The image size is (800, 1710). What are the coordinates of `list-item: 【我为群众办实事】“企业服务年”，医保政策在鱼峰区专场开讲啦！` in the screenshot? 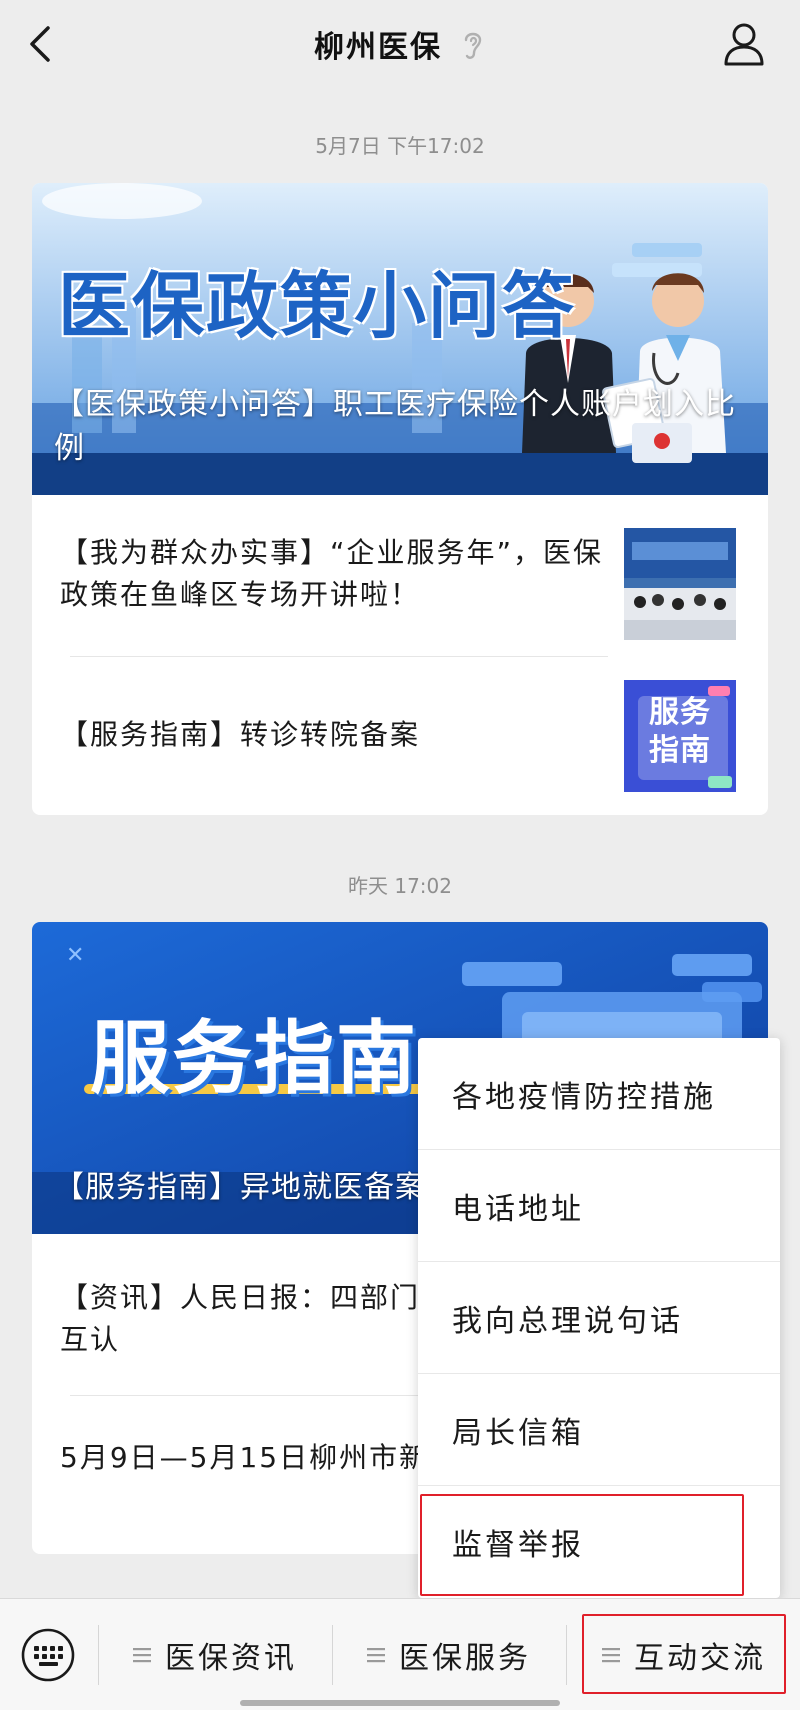 It's located at (400, 575).